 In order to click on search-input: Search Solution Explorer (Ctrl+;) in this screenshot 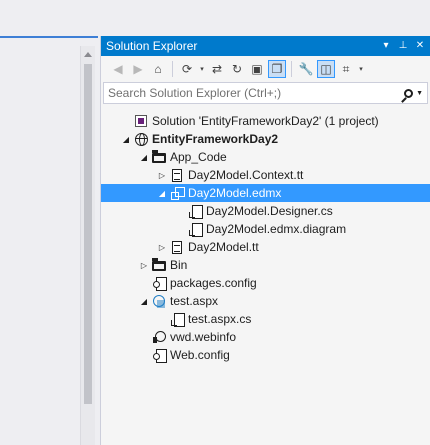, I will do `click(254, 93)`.